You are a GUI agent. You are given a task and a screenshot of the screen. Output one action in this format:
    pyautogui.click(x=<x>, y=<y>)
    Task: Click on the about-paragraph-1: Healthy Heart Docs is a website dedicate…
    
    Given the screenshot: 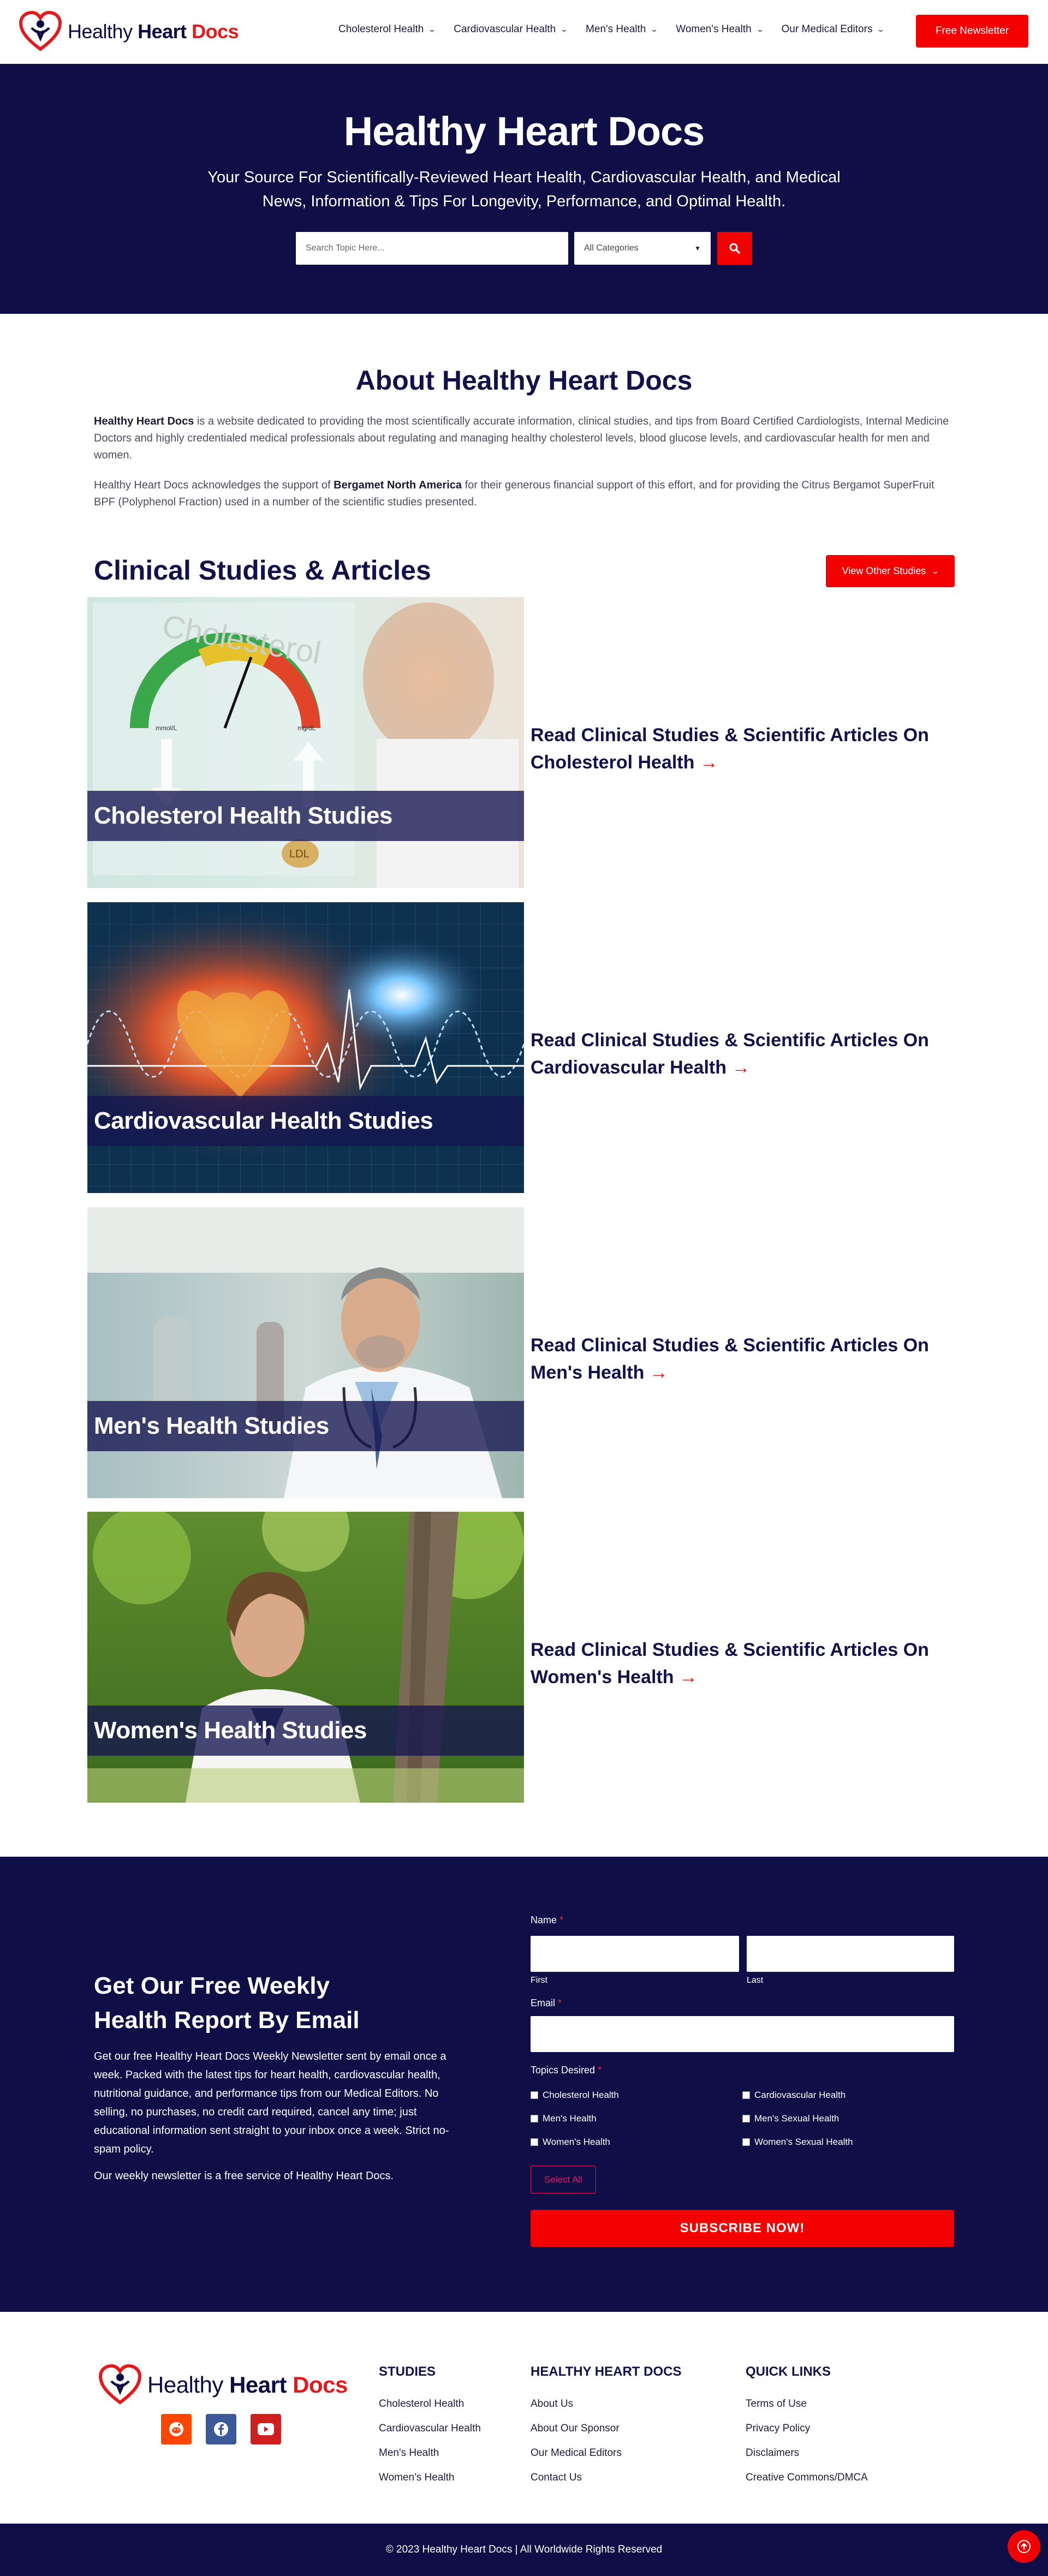 What is the action you would take?
    pyautogui.click(x=521, y=438)
    